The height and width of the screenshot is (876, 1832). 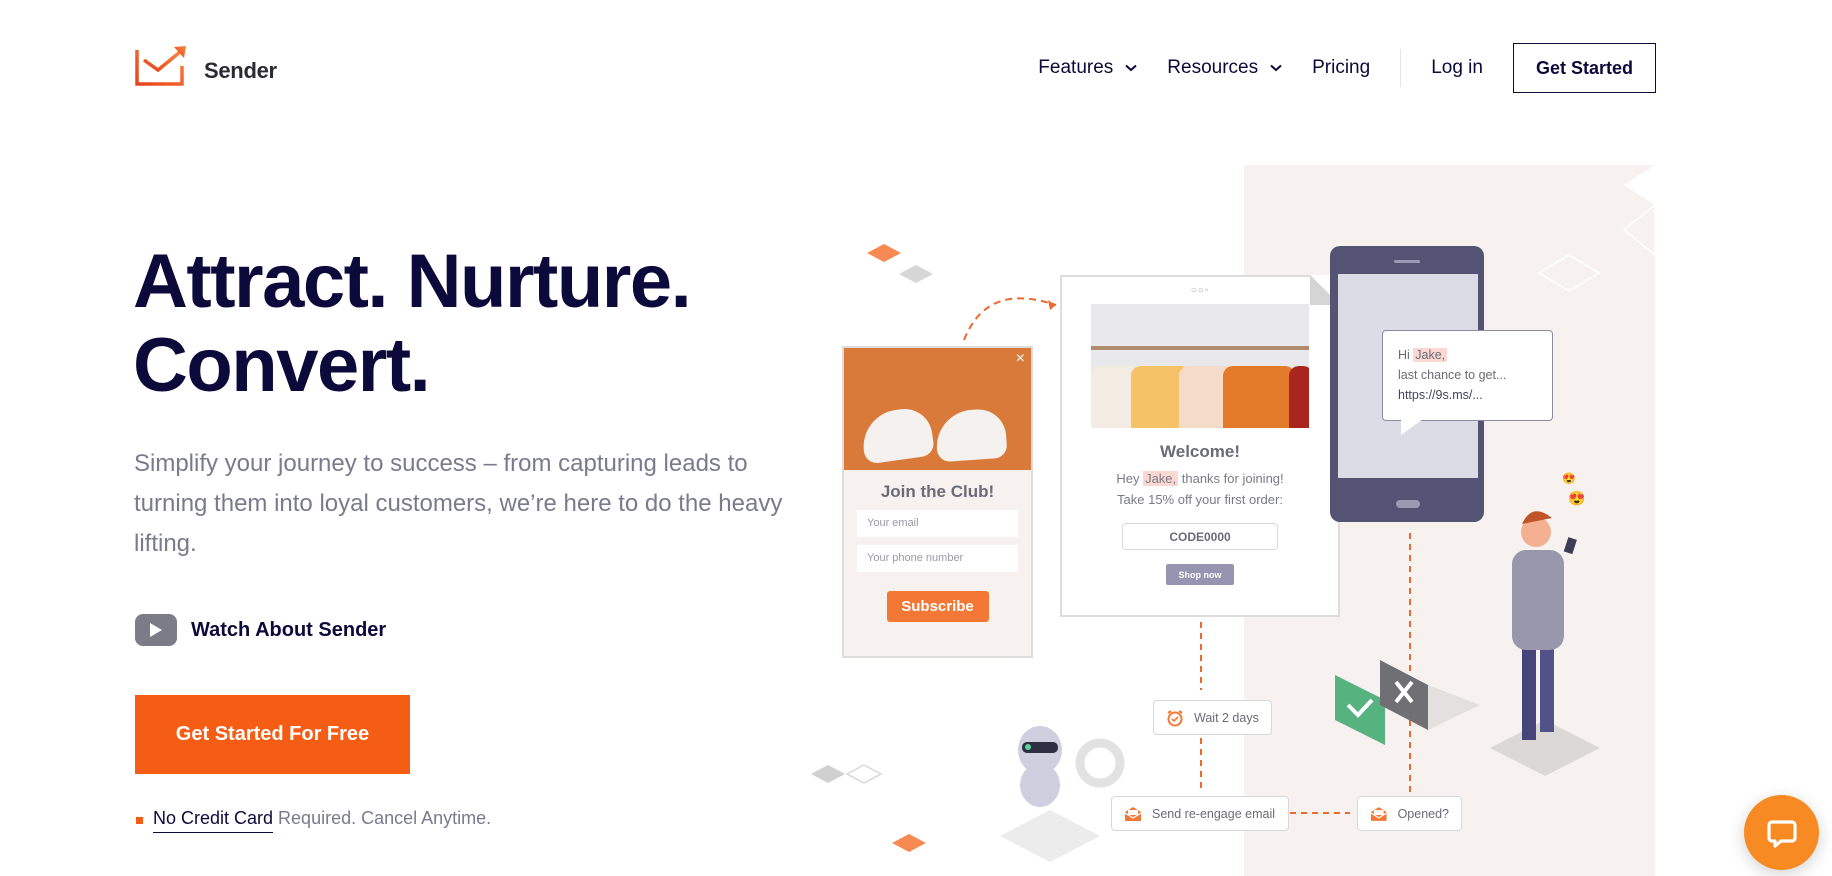 What do you see at coordinates (864, 774) in the screenshot?
I see `outline-diamond` at bounding box center [864, 774].